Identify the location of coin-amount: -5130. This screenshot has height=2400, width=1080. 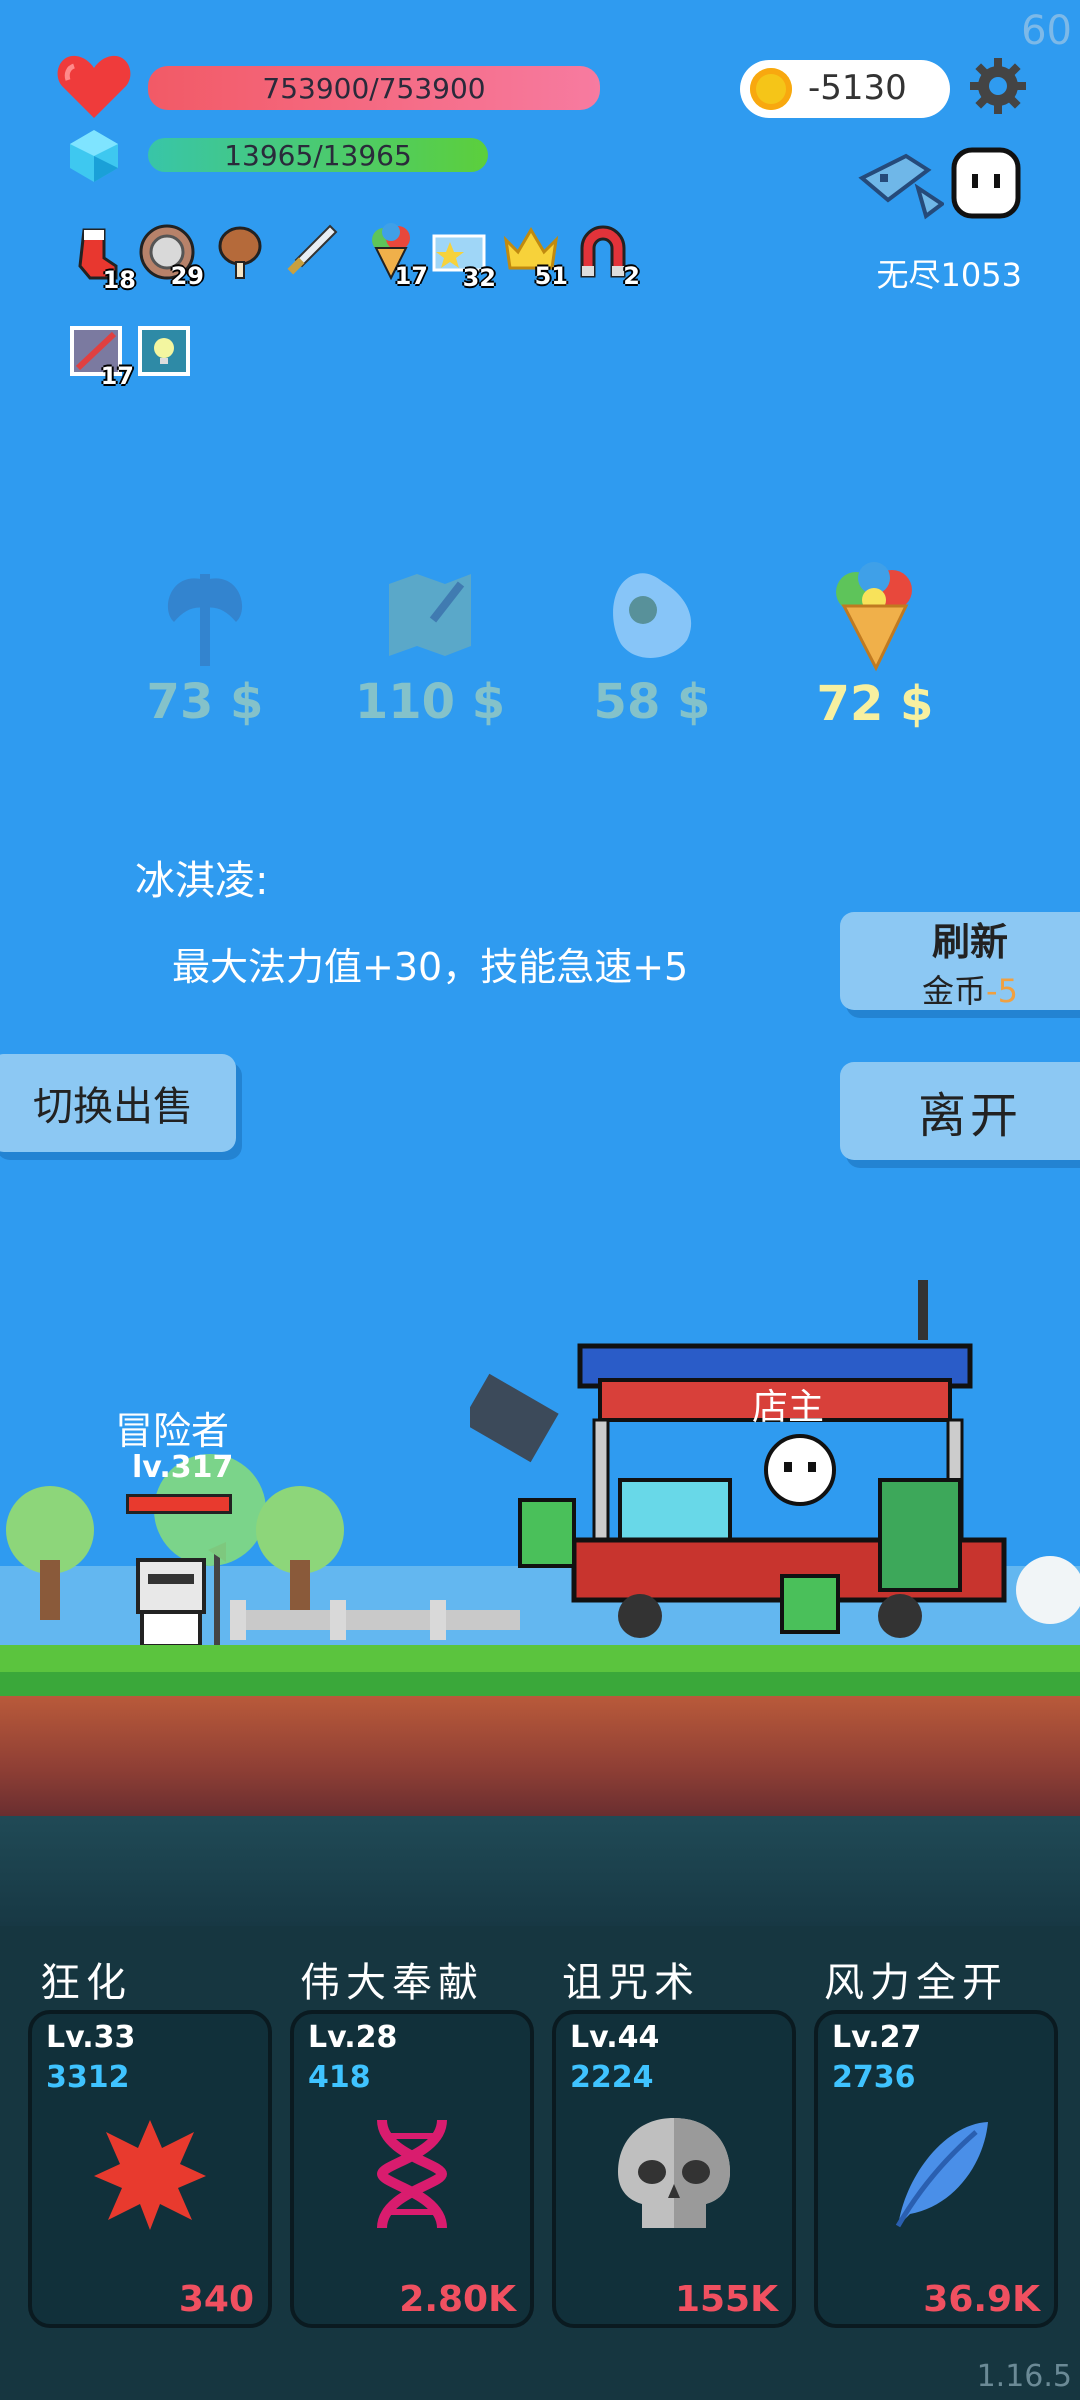
(857, 88).